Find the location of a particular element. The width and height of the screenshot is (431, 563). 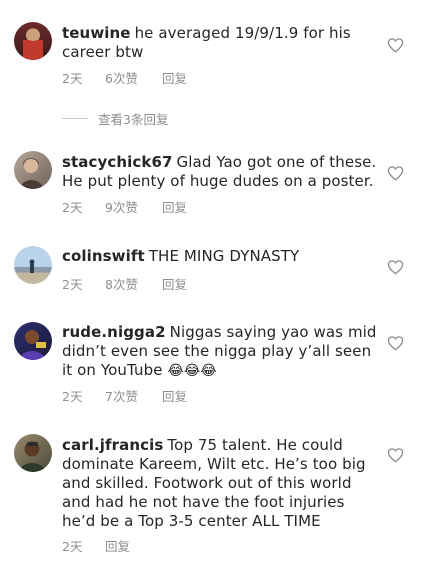

view-replies-button: 查看3条回复 is located at coordinates (115, 118).